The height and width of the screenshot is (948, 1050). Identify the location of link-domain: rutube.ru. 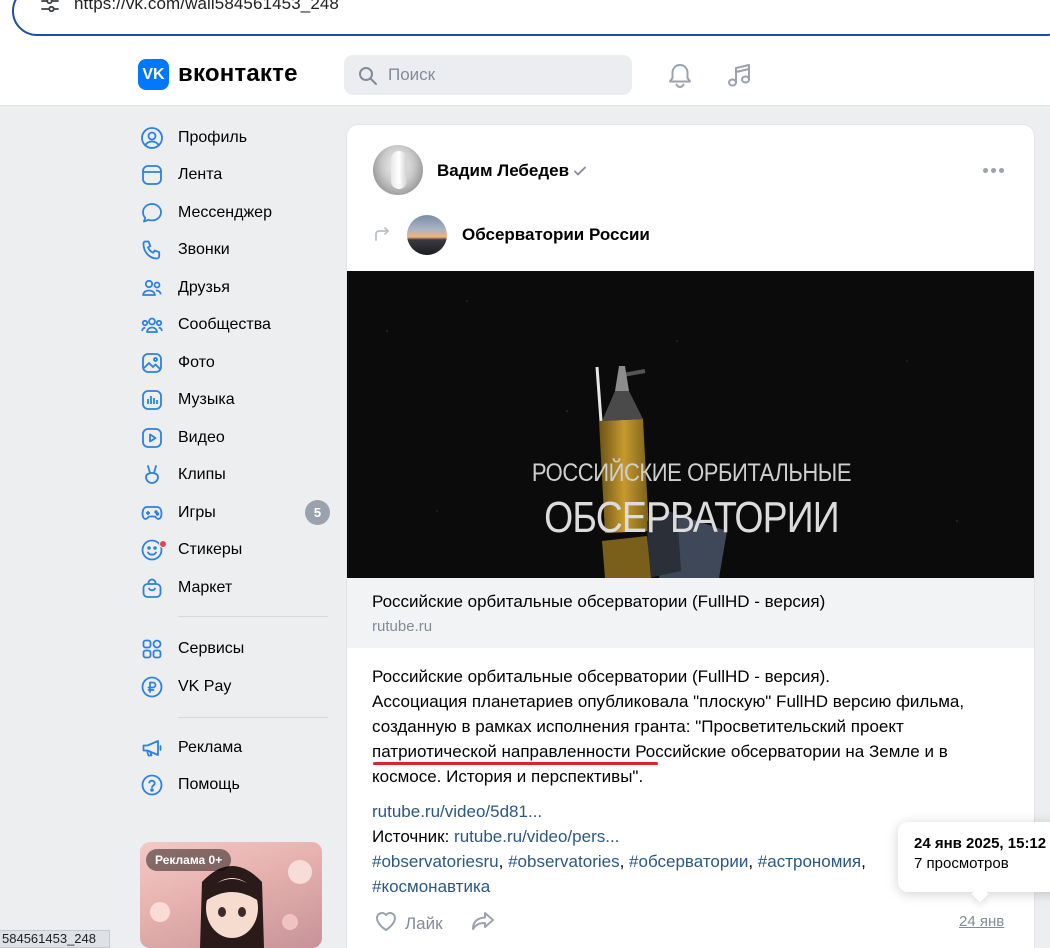
(402, 626).